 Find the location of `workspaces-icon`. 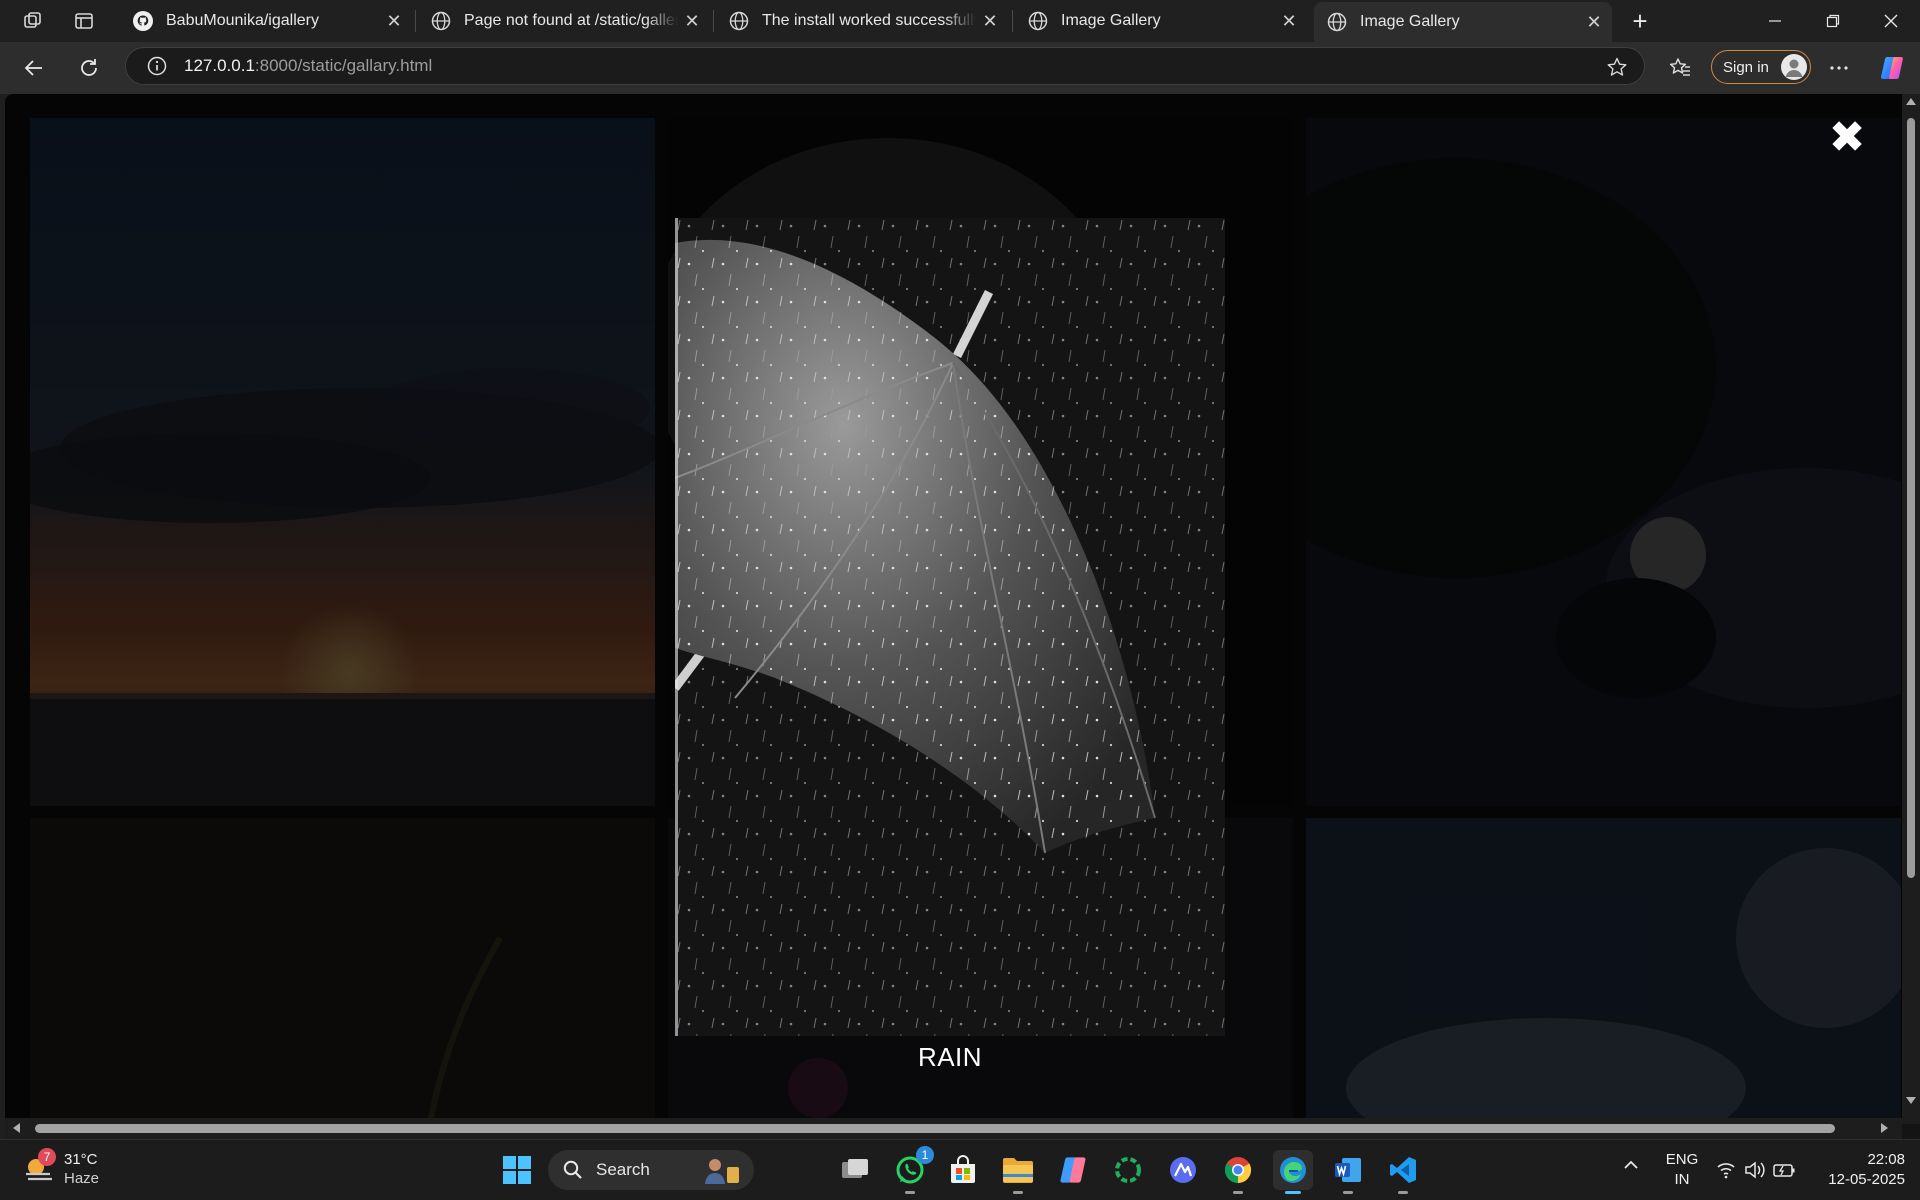

workspaces-icon is located at coordinates (33, 21).